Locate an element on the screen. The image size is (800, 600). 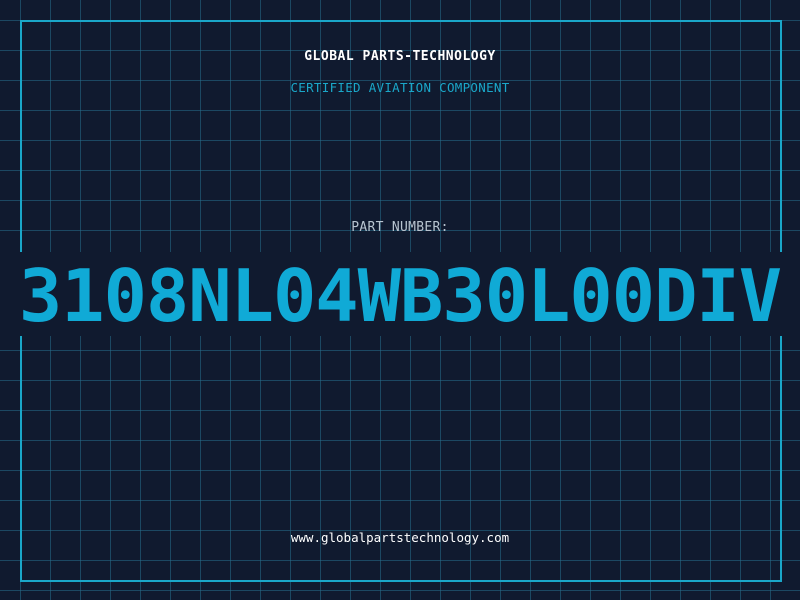
part-number-band: 3108NL04WB30L00DIV is located at coordinates (400, 294).